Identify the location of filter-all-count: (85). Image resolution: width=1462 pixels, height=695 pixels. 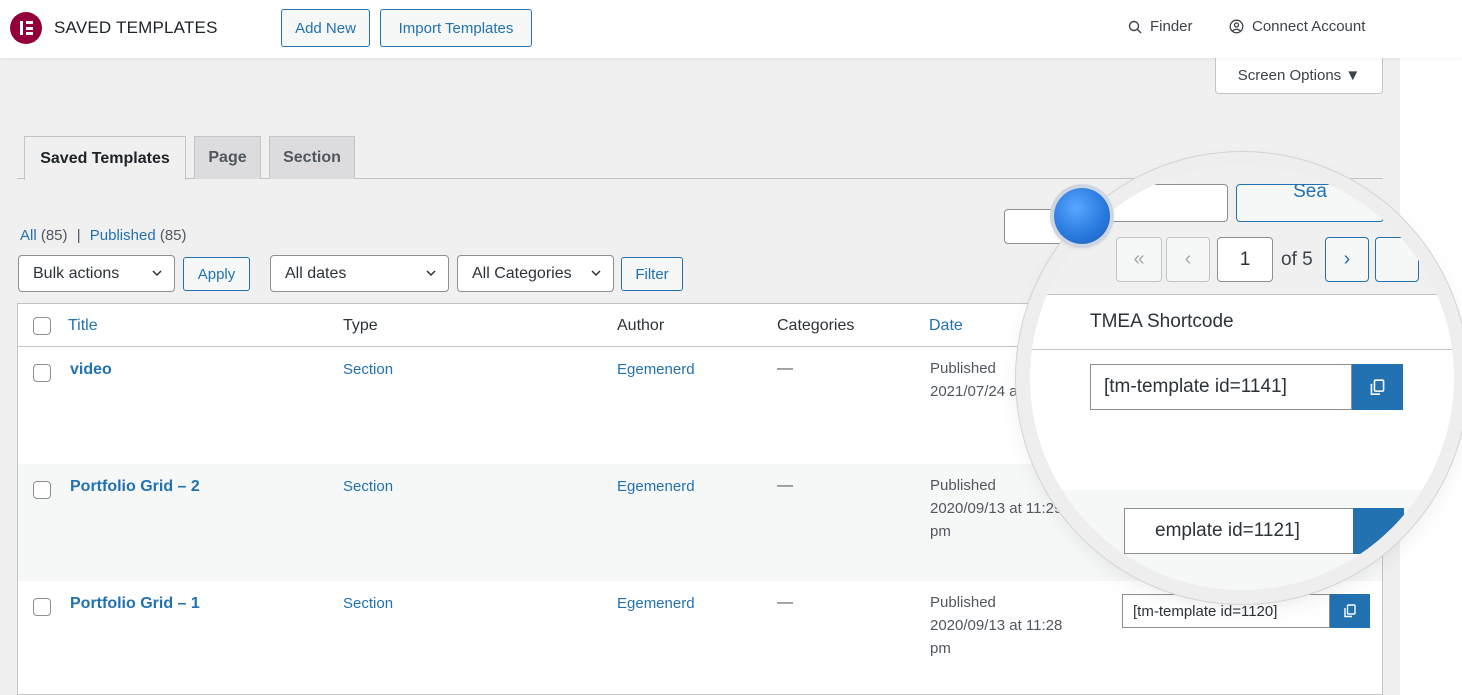
(54, 235).